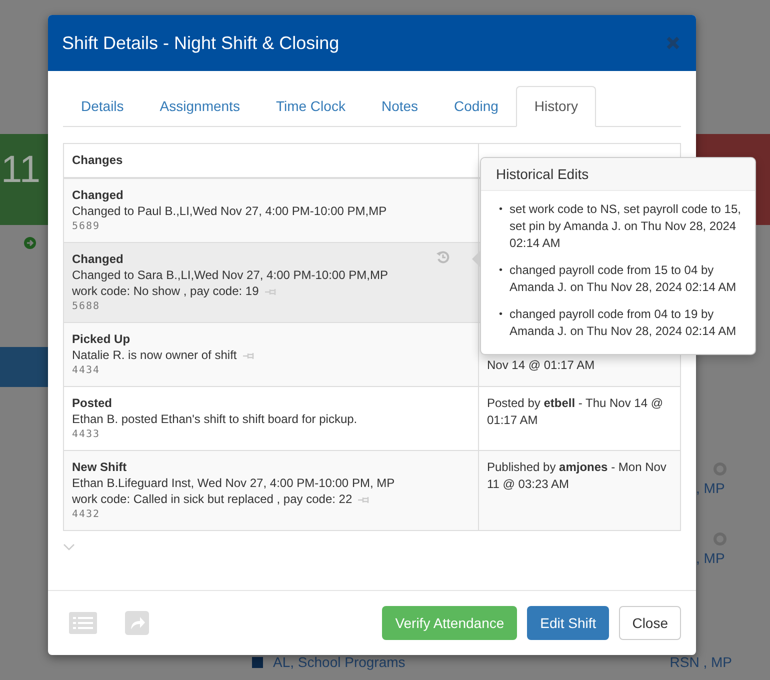 This screenshot has height=680, width=770. I want to click on change-type: Posted, so click(92, 403).